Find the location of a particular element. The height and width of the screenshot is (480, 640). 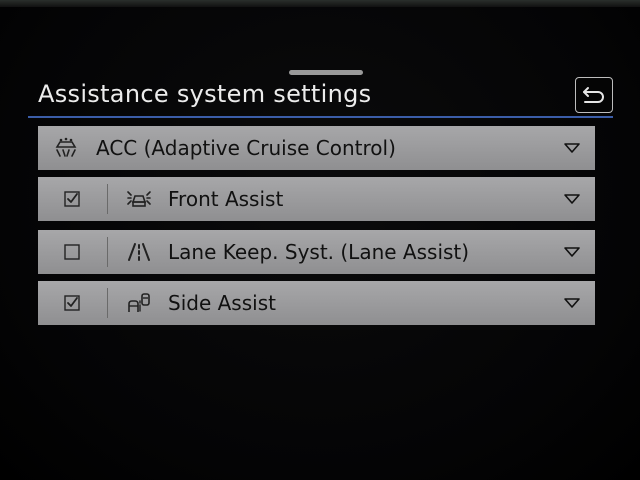

checkbox-unchecked-icon is located at coordinates (72, 252).